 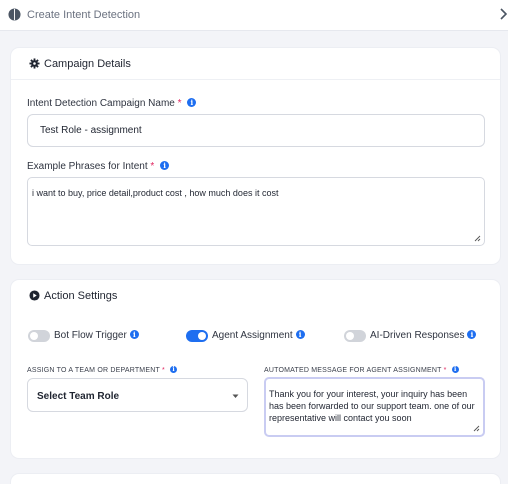 What do you see at coordinates (503, 14) in the screenshot?
I see `chevron-right-icon` at bounding box center [503, 14].